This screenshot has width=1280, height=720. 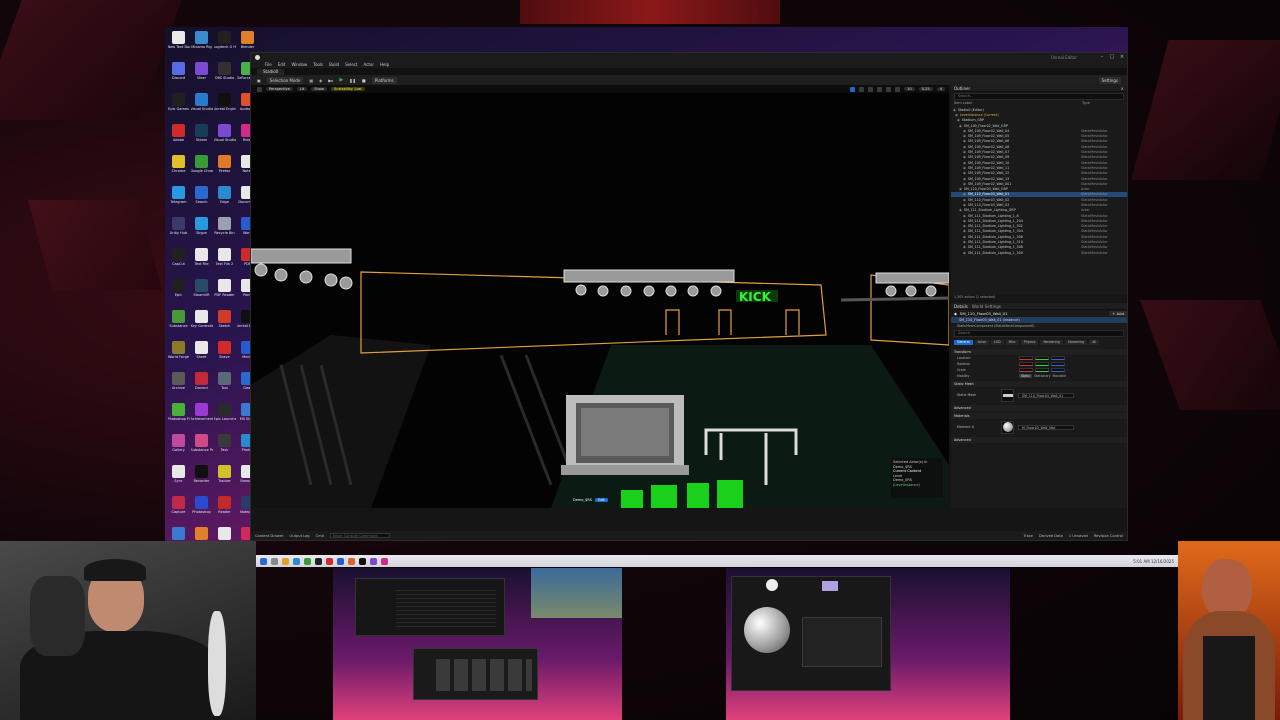 What do you see at coordinates (201, 533) in the screenshot?
I see `desktop-shortcut: Blender 4` at bounding box center [201, 533].